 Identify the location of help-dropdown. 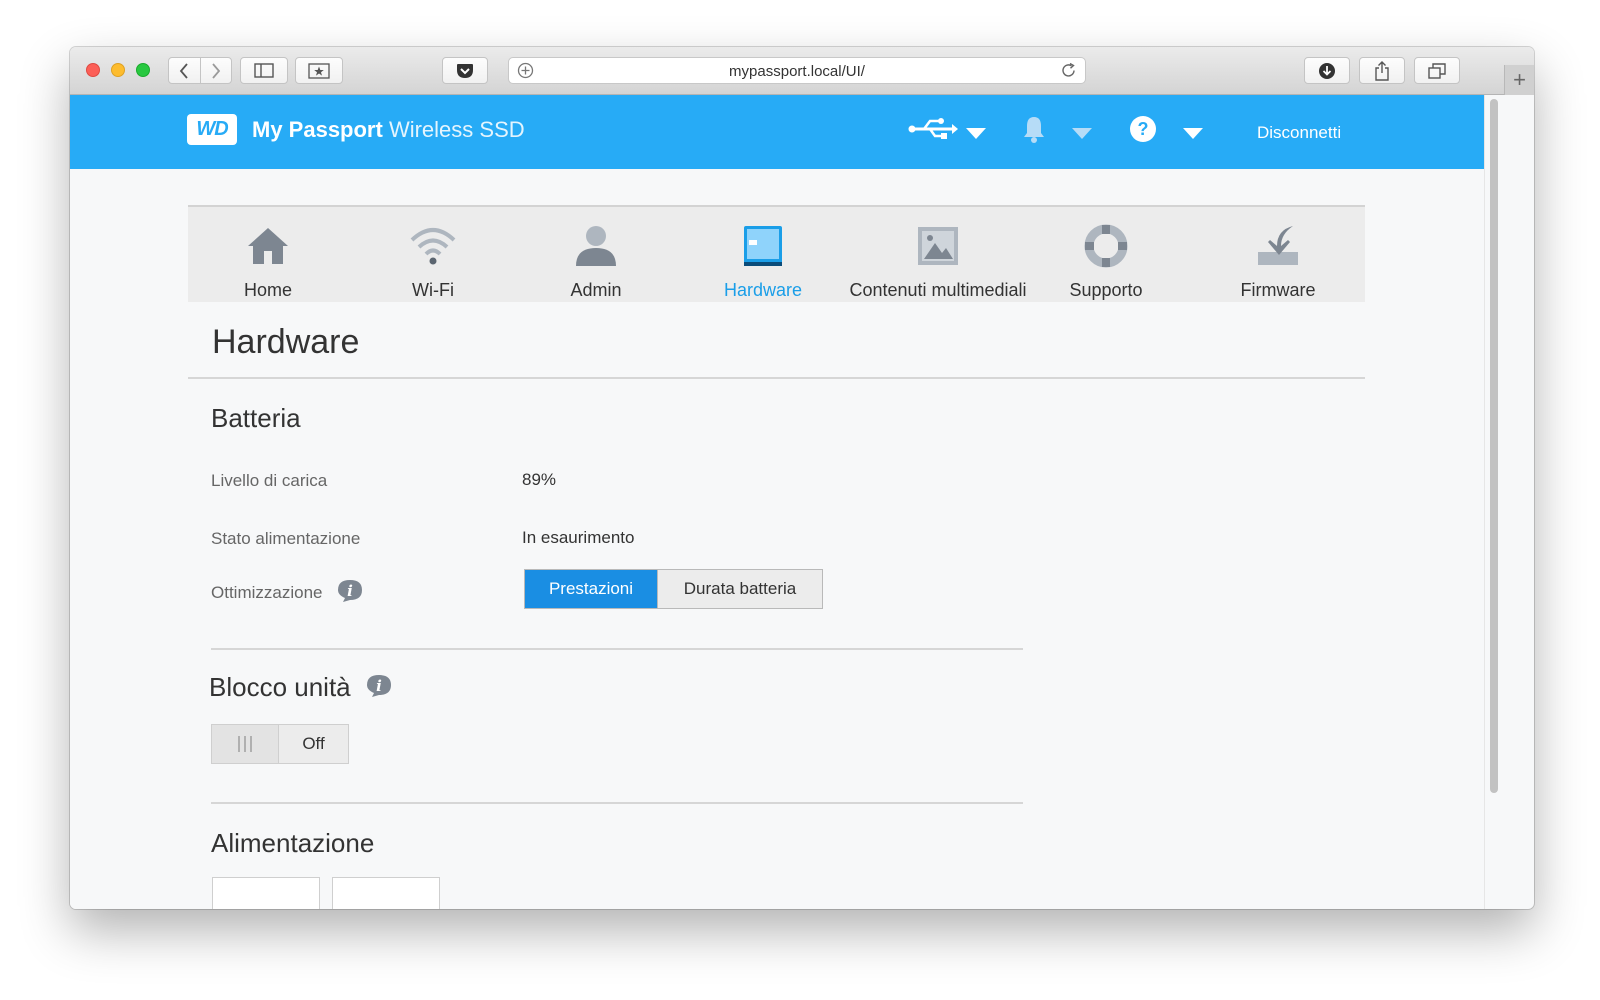
(1193, 135).